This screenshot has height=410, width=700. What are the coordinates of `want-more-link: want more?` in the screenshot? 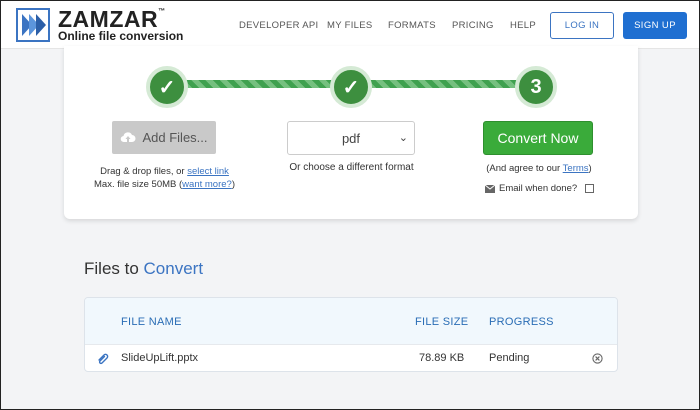 It's located at (207, 184).